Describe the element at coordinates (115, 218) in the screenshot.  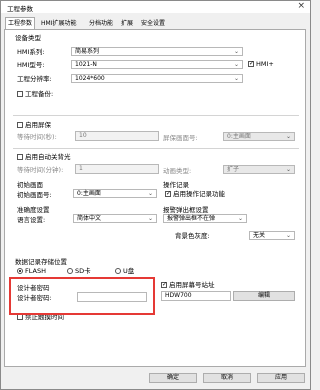
I see `lang-select: 简体中文 ⌄` at that location.